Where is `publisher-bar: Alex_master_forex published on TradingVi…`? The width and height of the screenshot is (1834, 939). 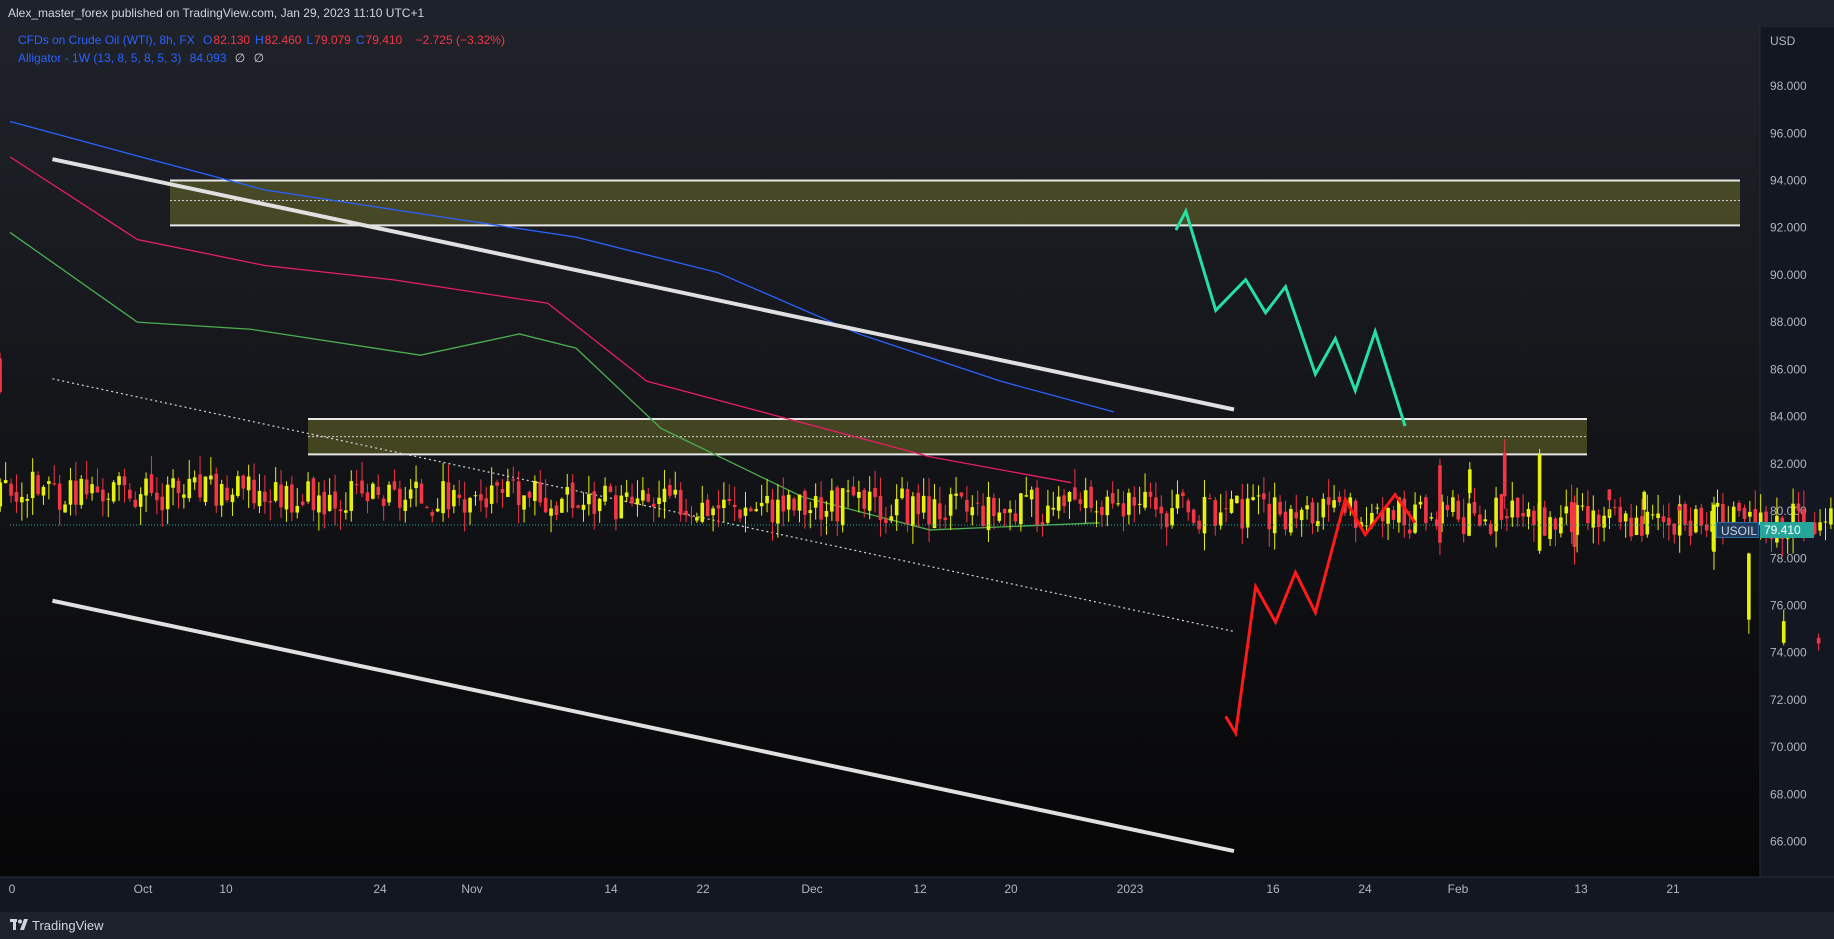 publisher-bar: Alex_master_forex published on TradingVi… is located at coordinates (917, 13).